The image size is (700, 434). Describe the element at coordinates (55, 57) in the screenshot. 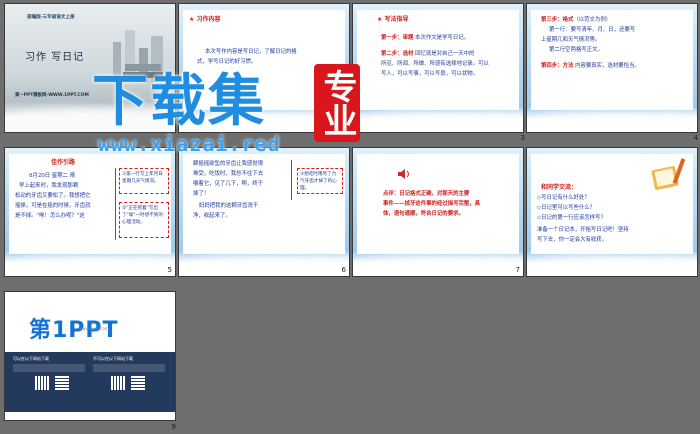

I see `slide1-title: 习作 写日记` at that location.